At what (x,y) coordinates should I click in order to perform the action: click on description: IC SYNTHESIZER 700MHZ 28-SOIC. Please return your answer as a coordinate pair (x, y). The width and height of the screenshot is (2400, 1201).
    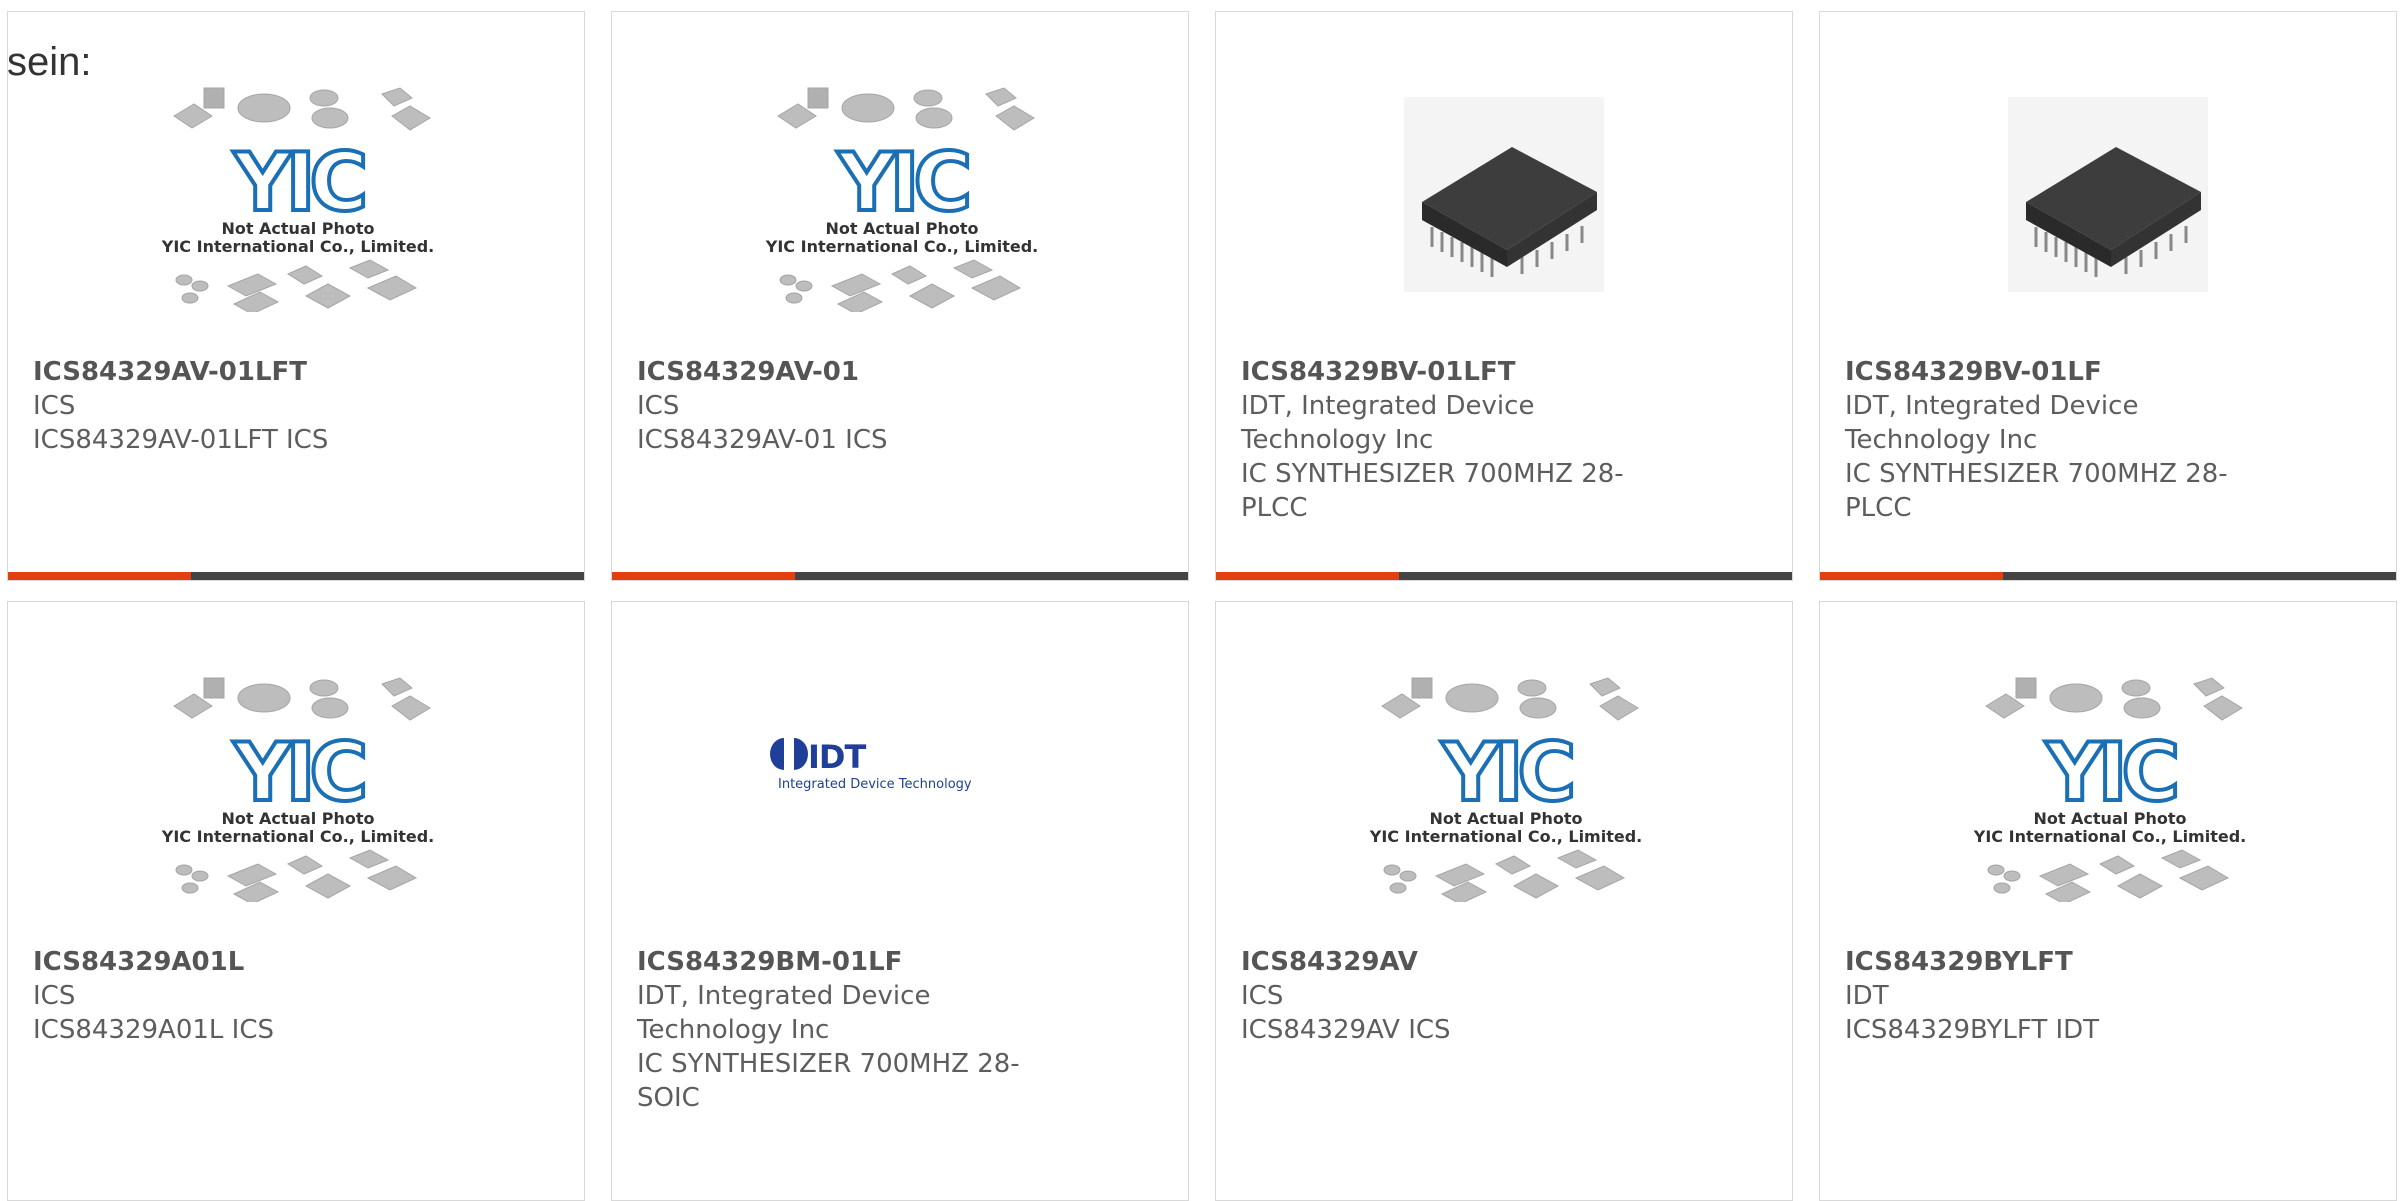
    Looking at the image, I should click on (828, 1081).